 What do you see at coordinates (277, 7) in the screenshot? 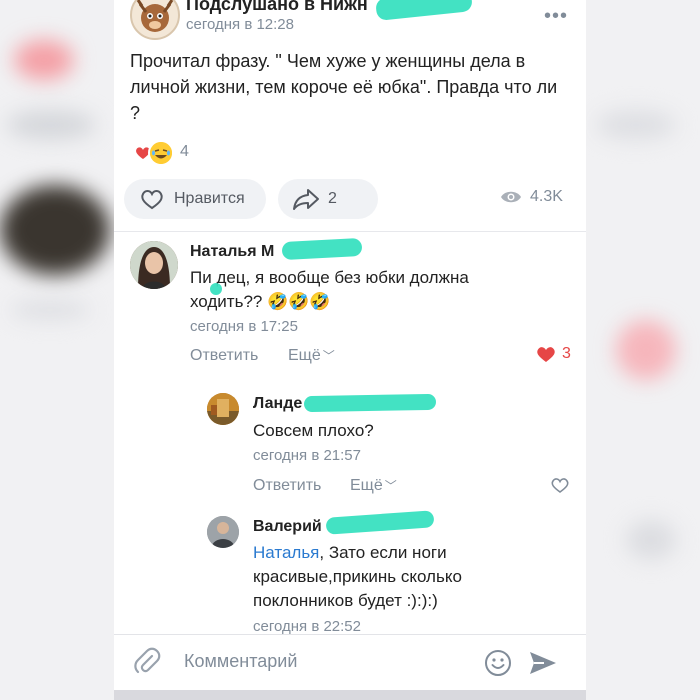
I see `group-name: Подслушано в Нижн` at bounding box center [277, 7].